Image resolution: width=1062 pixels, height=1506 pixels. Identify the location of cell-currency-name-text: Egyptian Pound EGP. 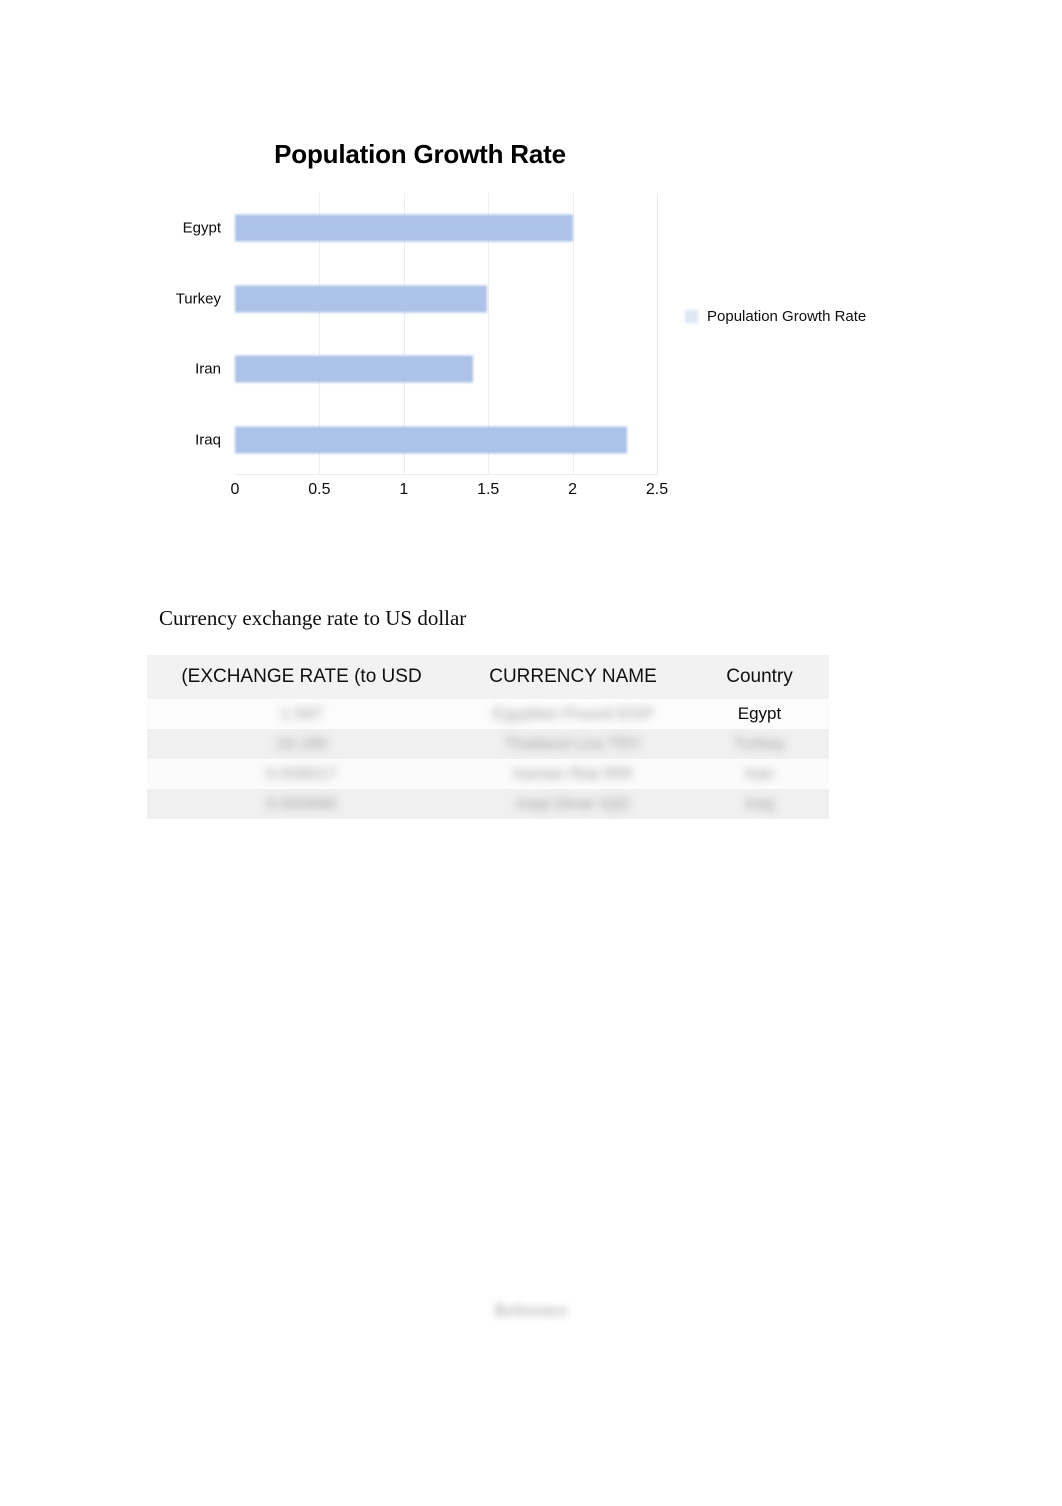
(573, 713).